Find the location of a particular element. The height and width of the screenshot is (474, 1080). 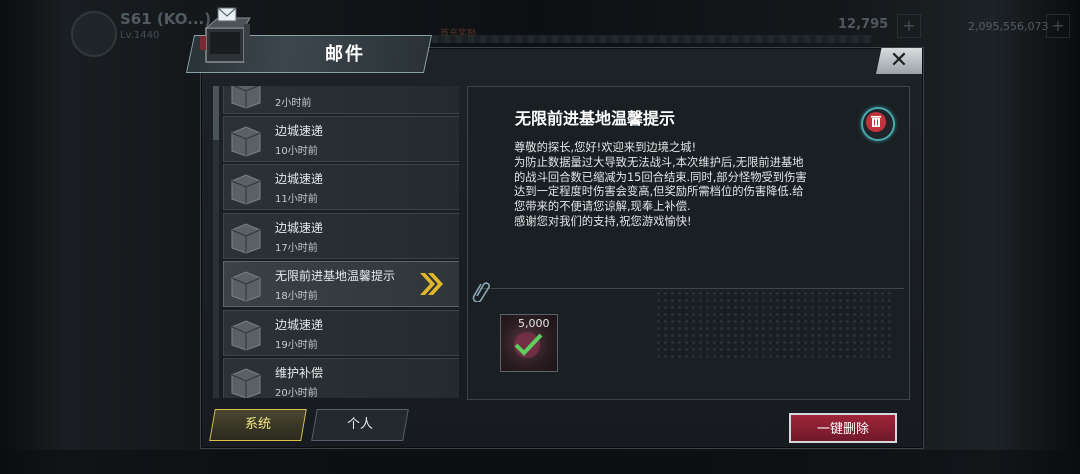

detail-title: 无限前进基地温馨提示 is located at coordinates (595, 118).